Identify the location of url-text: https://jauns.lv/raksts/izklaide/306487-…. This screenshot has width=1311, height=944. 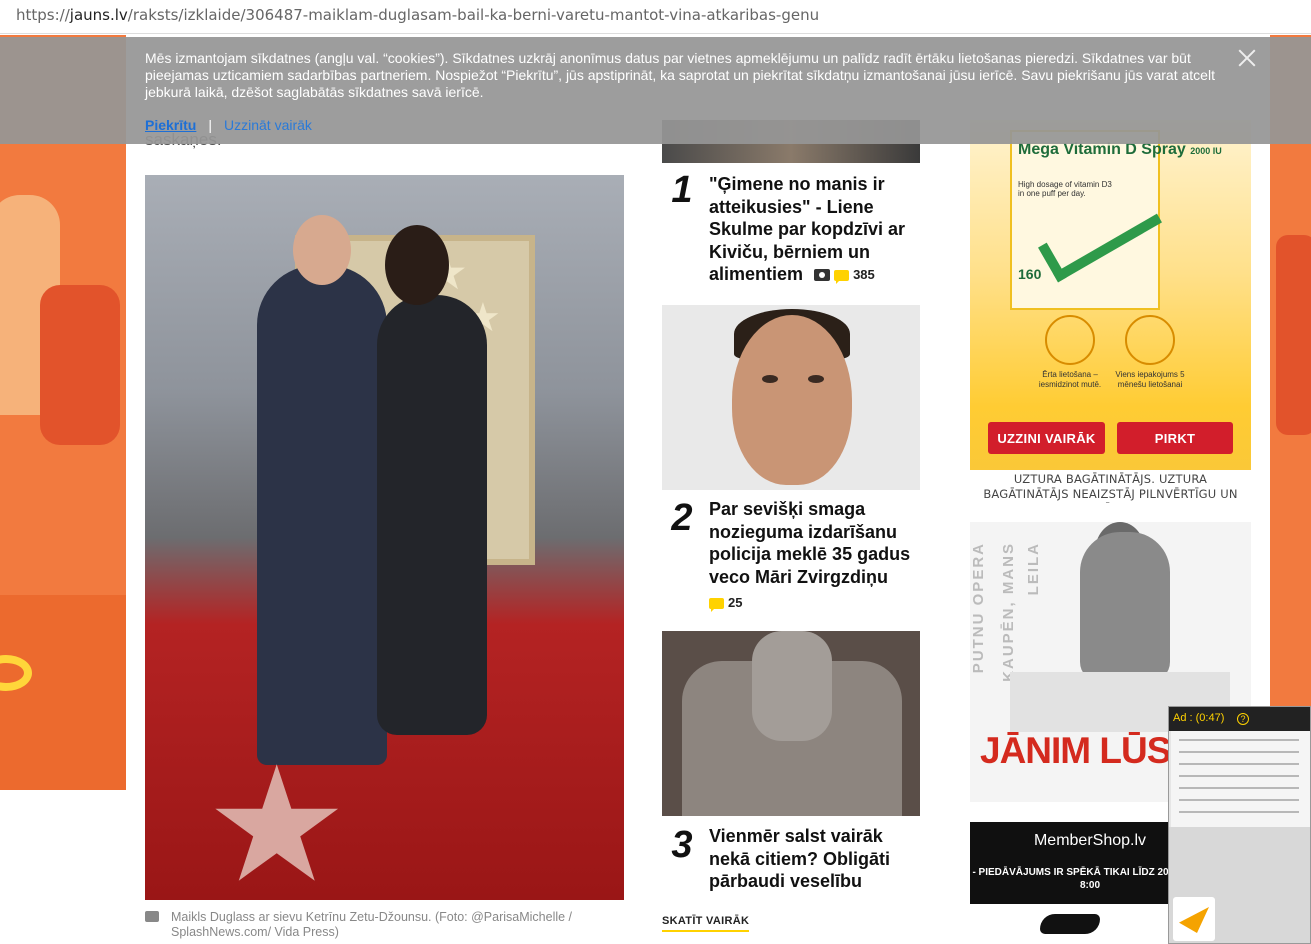
(417, 15).